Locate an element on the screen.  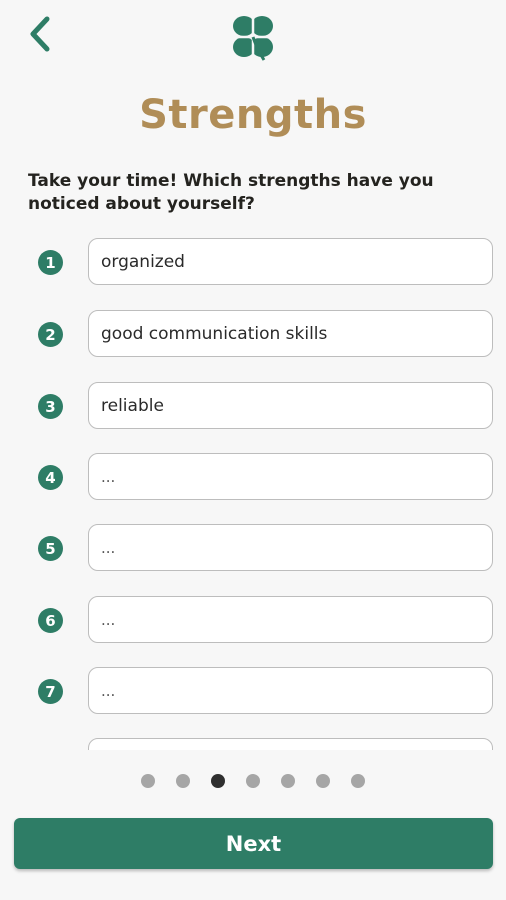
strength-row: 1 is located at coordinates (253, 262).